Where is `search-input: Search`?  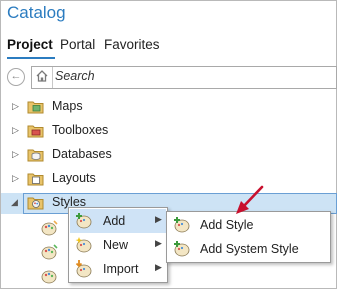
search-input: Search is located at coordinates (184, 77).